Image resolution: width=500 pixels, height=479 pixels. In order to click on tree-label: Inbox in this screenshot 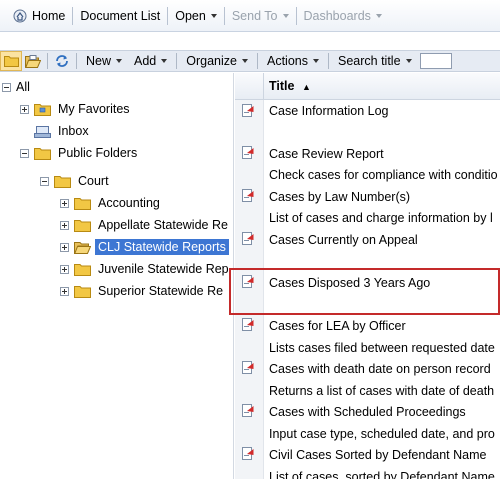, I will do `click(73, 131)`.